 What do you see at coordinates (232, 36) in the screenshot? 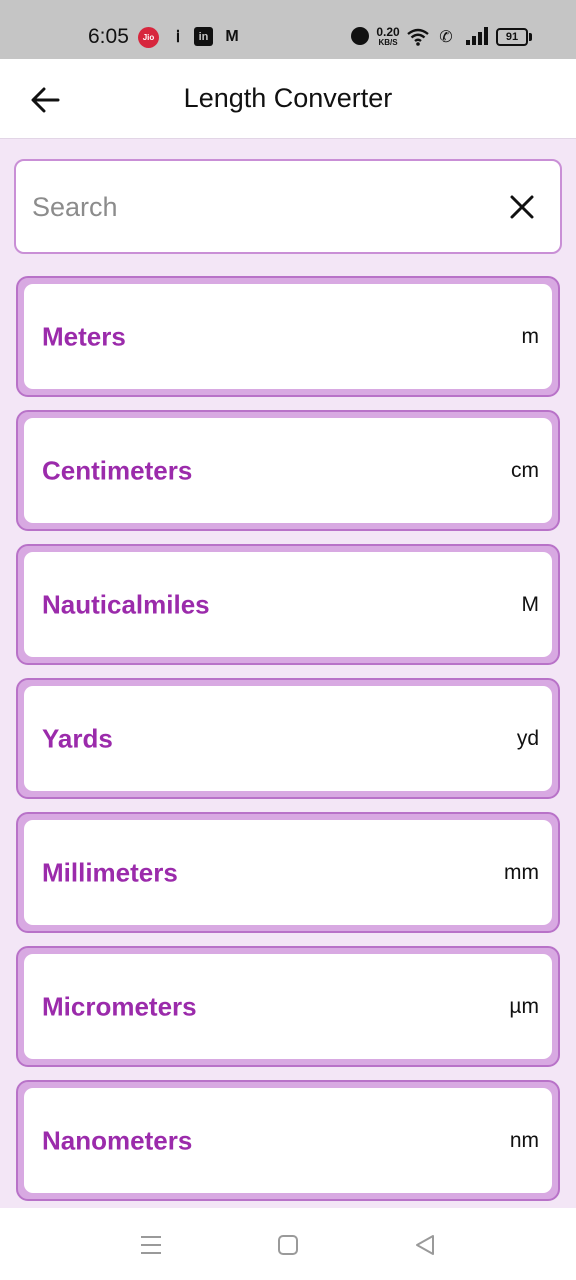
I see `gmail-icon: M` at bounding box center [232, 36].